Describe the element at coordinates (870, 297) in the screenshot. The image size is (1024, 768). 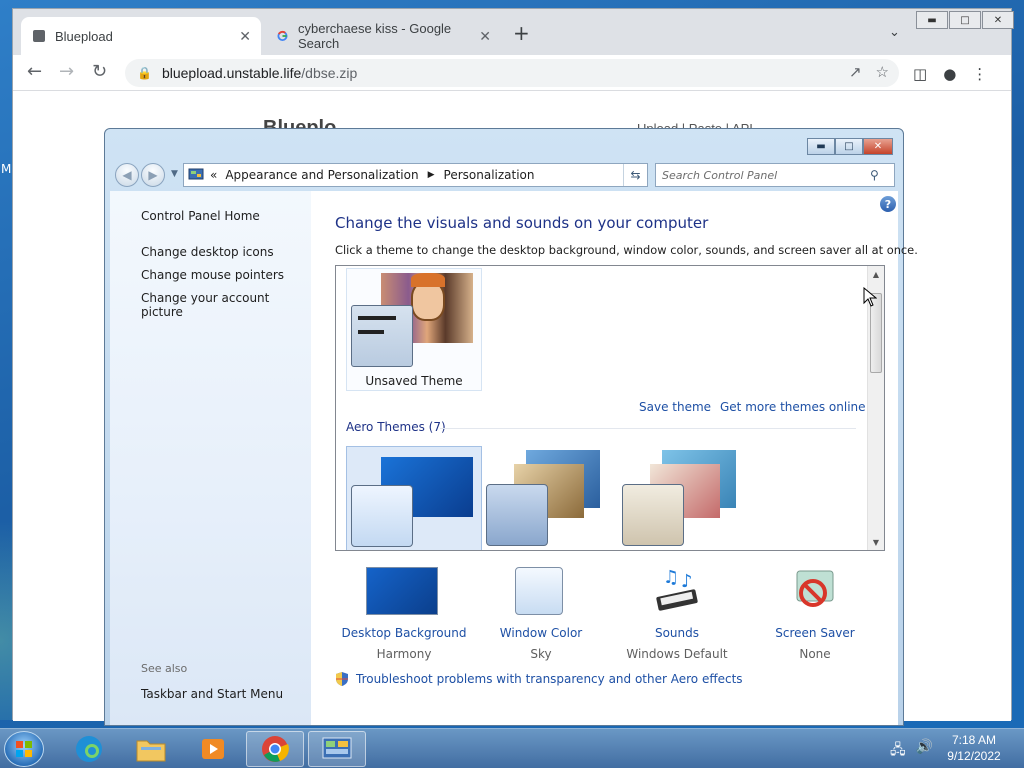
I see `mouse-cursor-icon` at that location.